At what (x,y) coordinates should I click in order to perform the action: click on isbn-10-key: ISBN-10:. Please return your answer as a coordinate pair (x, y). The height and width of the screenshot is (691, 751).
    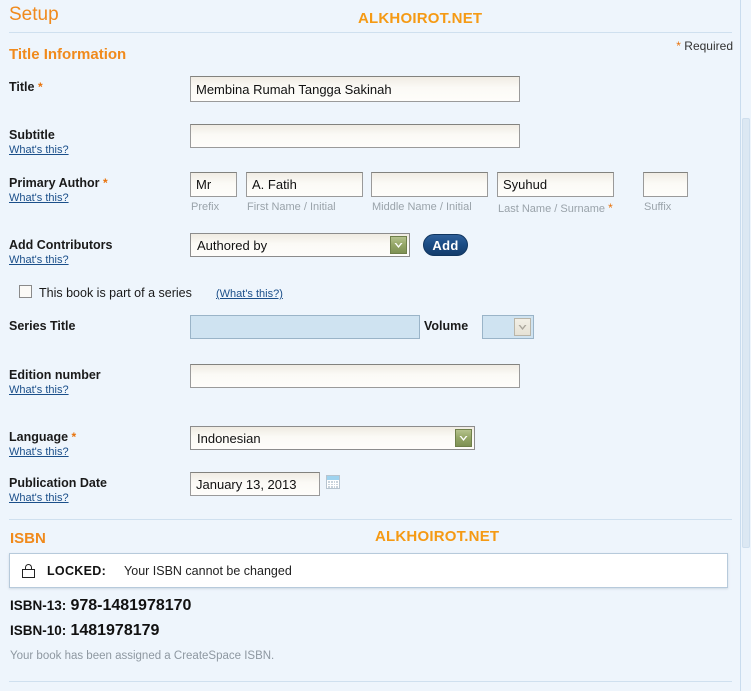
    Looking at the image, I should click on (38, 630).